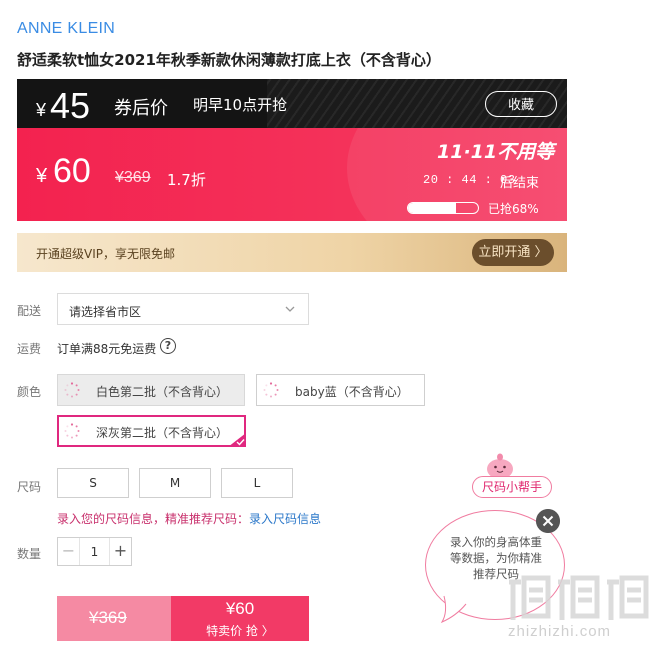 The image size is (658, 651). Describe the element at coordinates (162, 392) in the screenshot. I see `color-option-label: 白色第二批（不含背心）` at that location.